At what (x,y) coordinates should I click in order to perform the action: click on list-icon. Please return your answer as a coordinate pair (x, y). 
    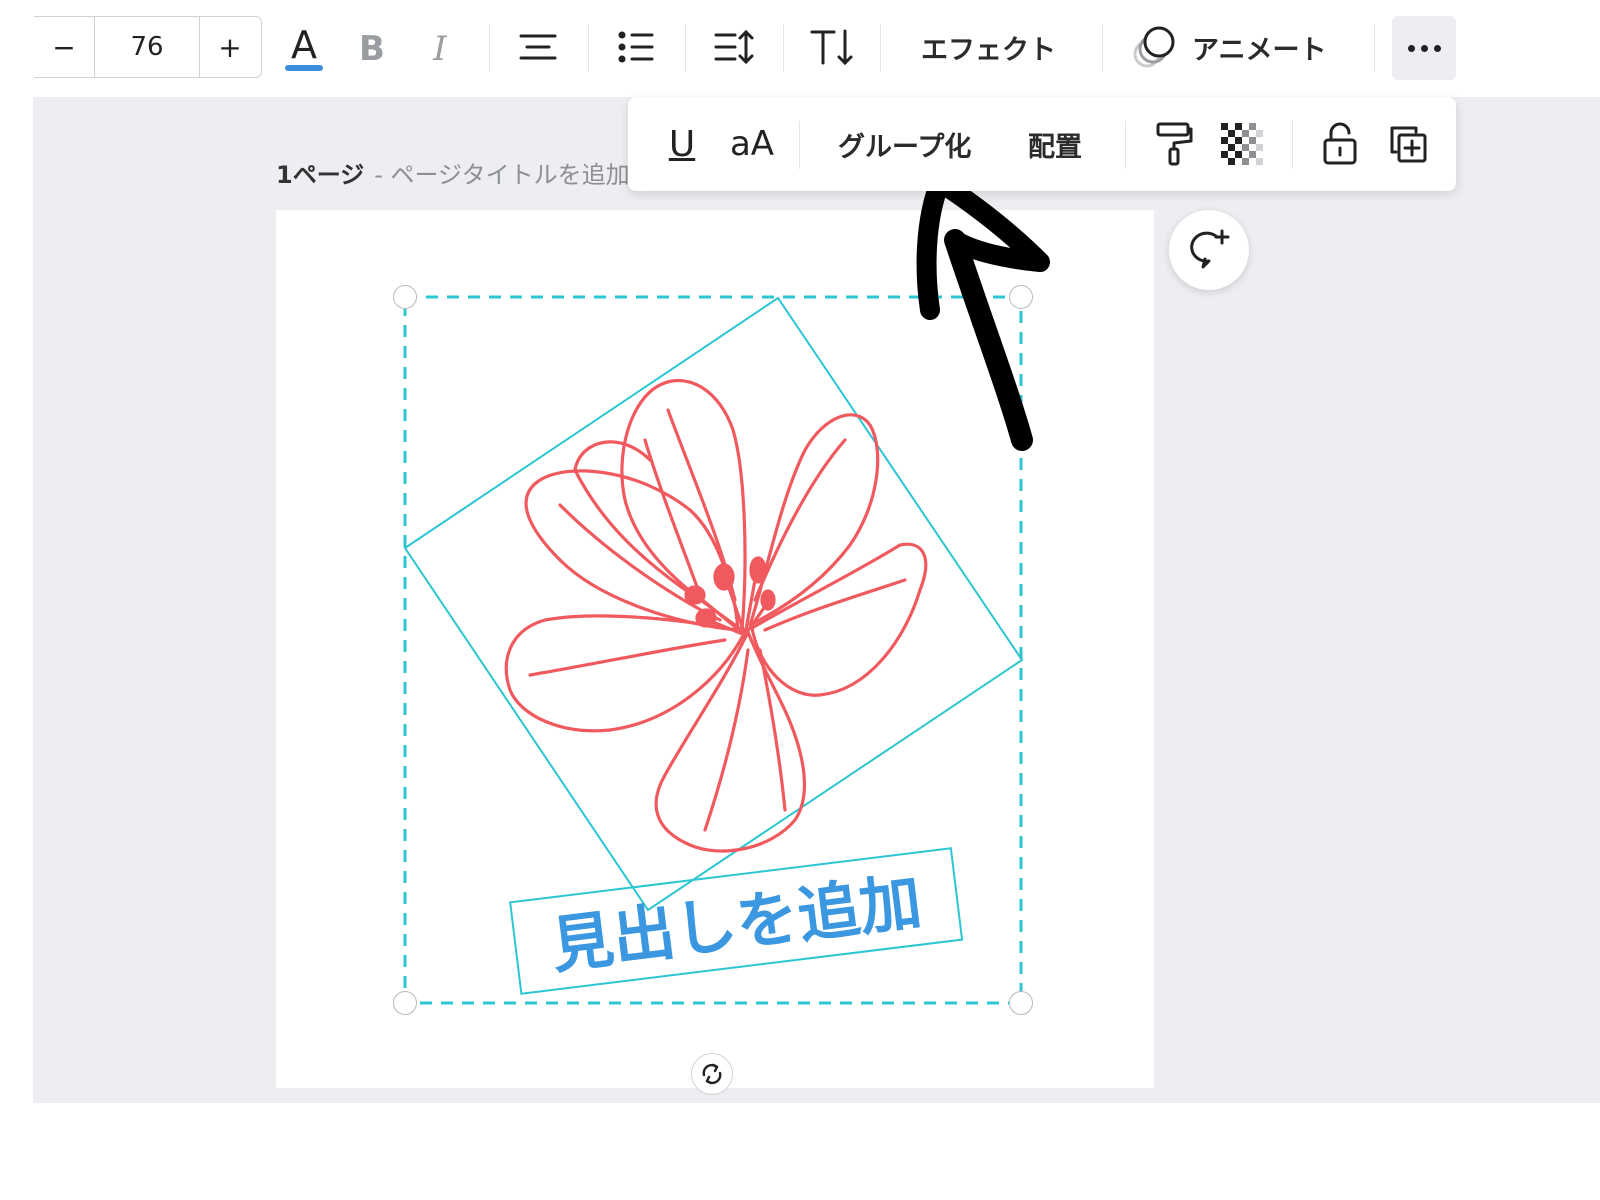
    Looking at the image, I should click on (636, 47).